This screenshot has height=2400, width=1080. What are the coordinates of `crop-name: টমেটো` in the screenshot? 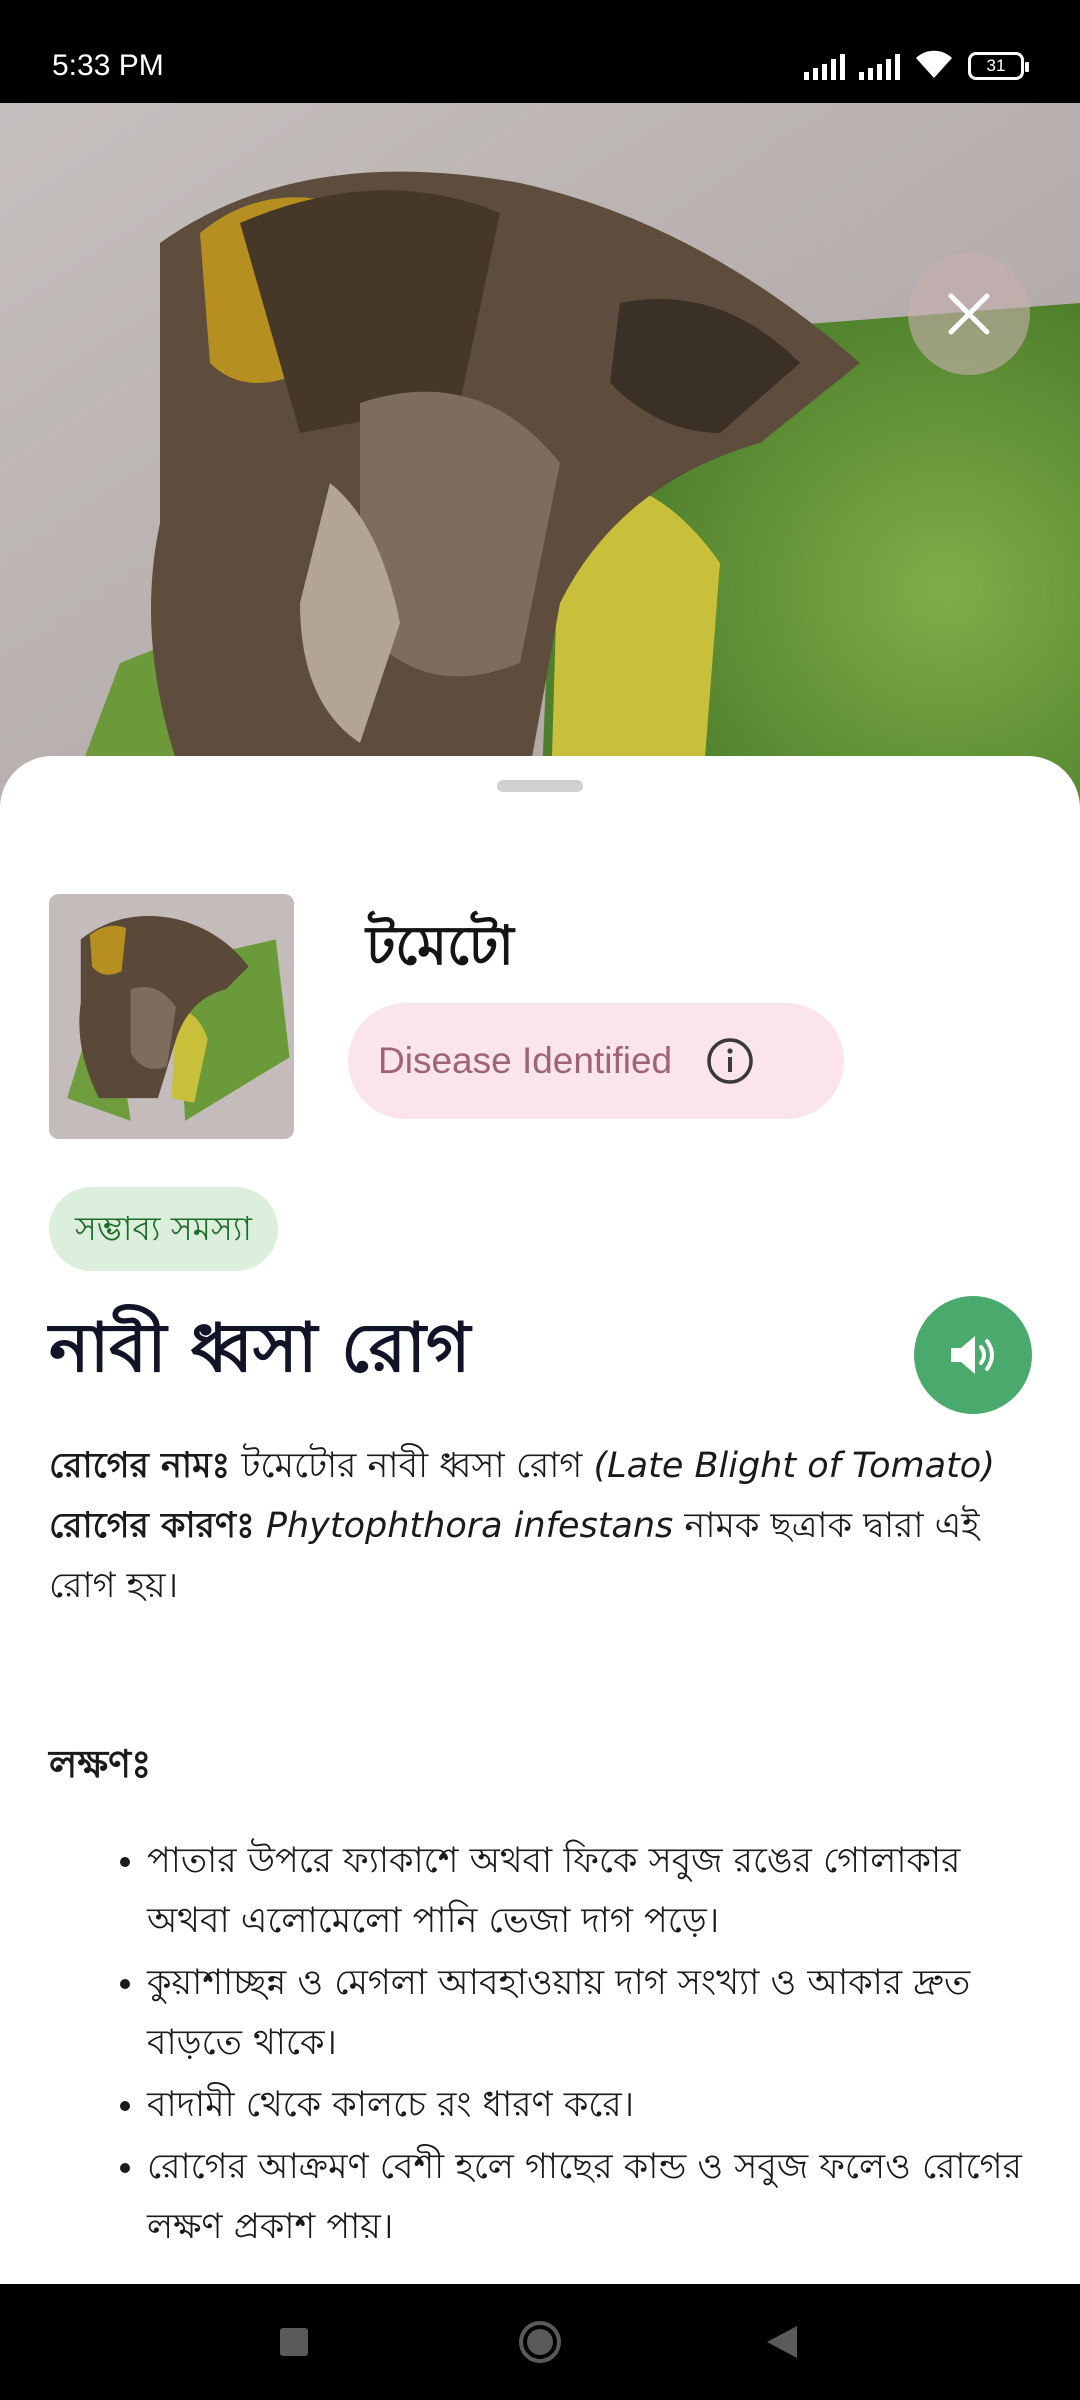 It's located at (440, 945).